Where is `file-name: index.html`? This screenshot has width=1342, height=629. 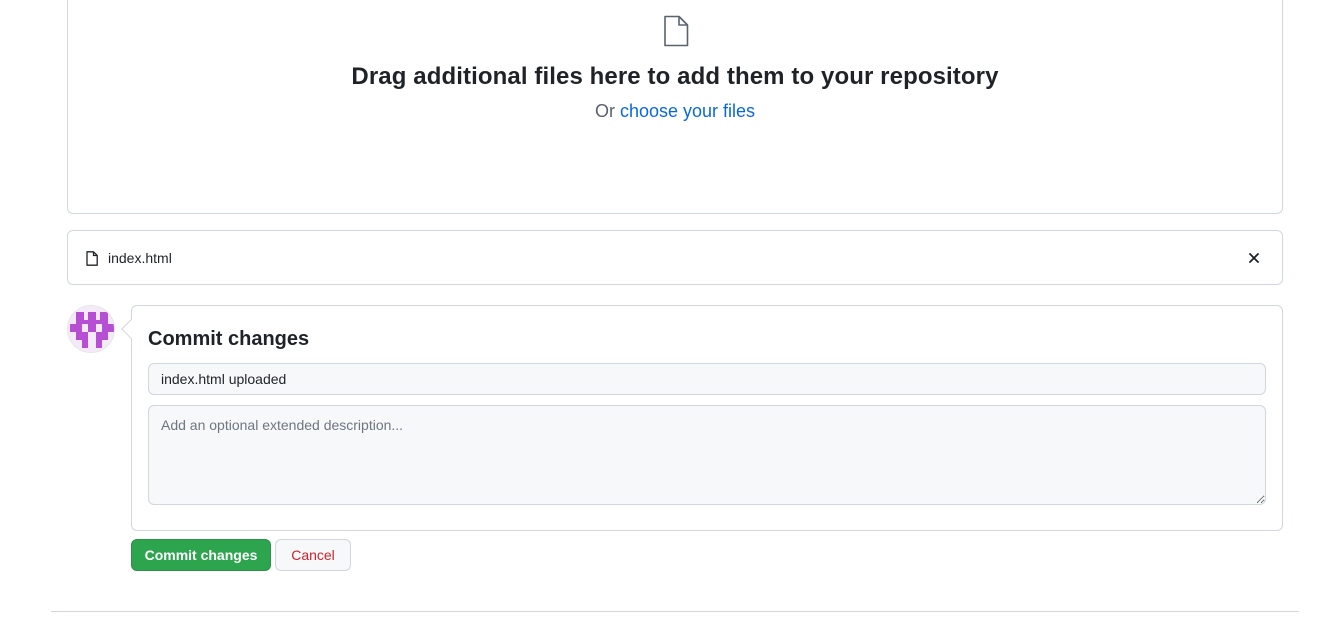 file-name: index.html is located at coordinates (140, 258).